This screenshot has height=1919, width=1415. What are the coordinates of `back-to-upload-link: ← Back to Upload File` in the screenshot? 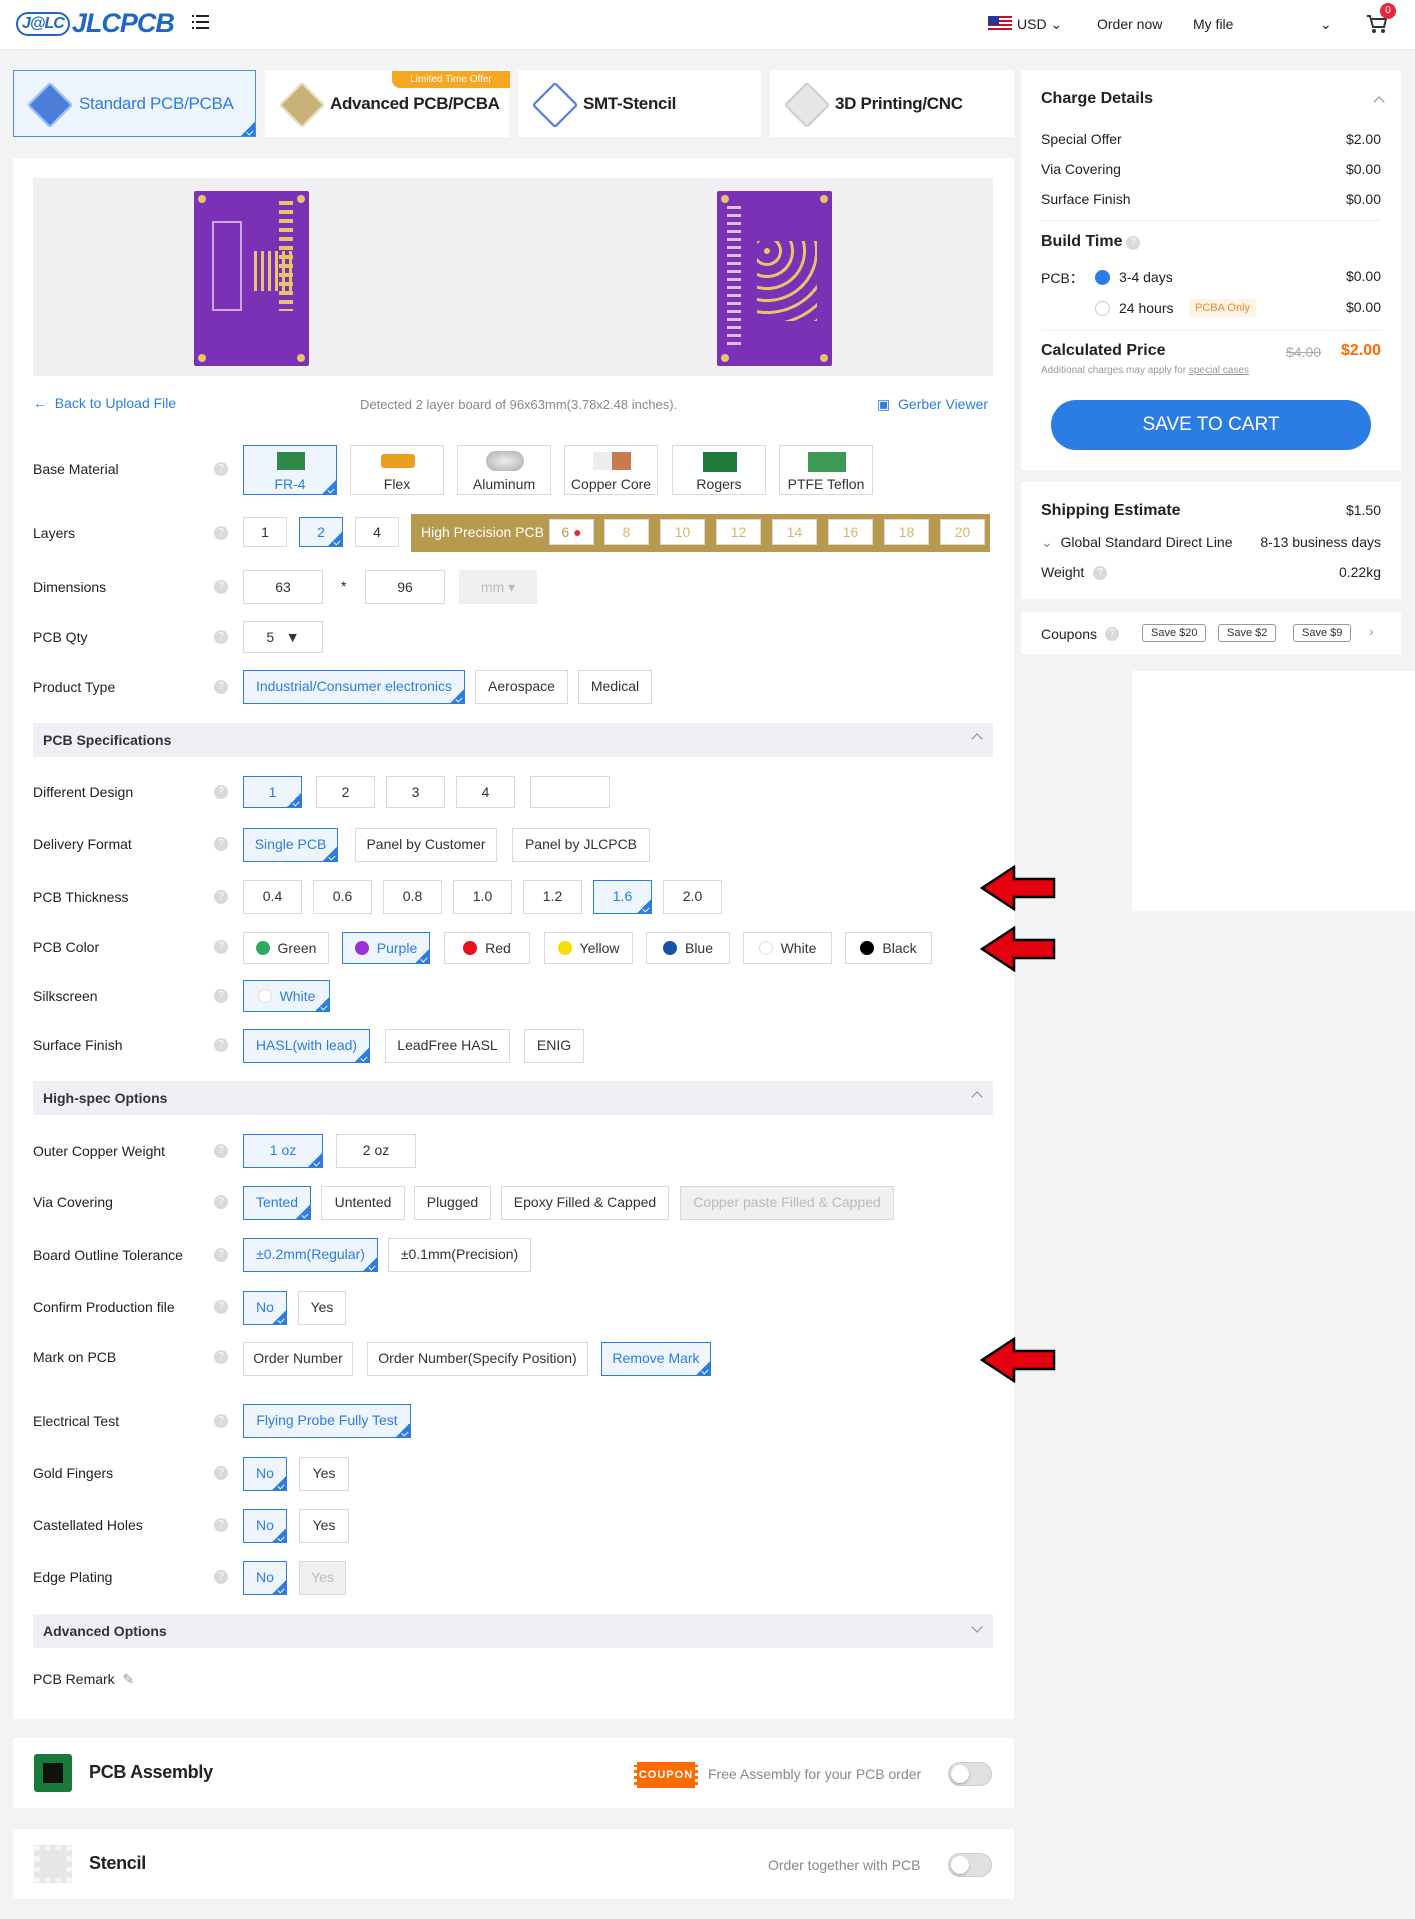 It's located at (104, 403).